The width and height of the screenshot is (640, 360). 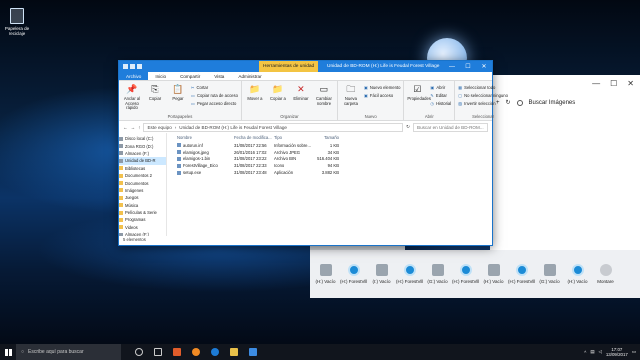 I want to click on history-button: ◷ Historial, so click(x=440, y=103).